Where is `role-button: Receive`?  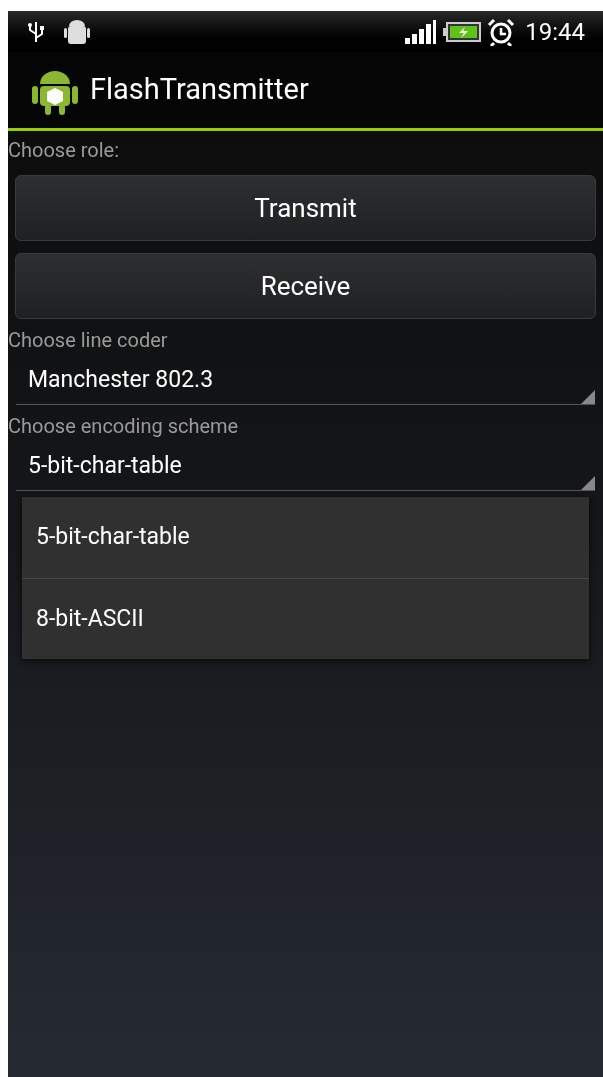 role-button: Receive is located at coordinates (305, 286).